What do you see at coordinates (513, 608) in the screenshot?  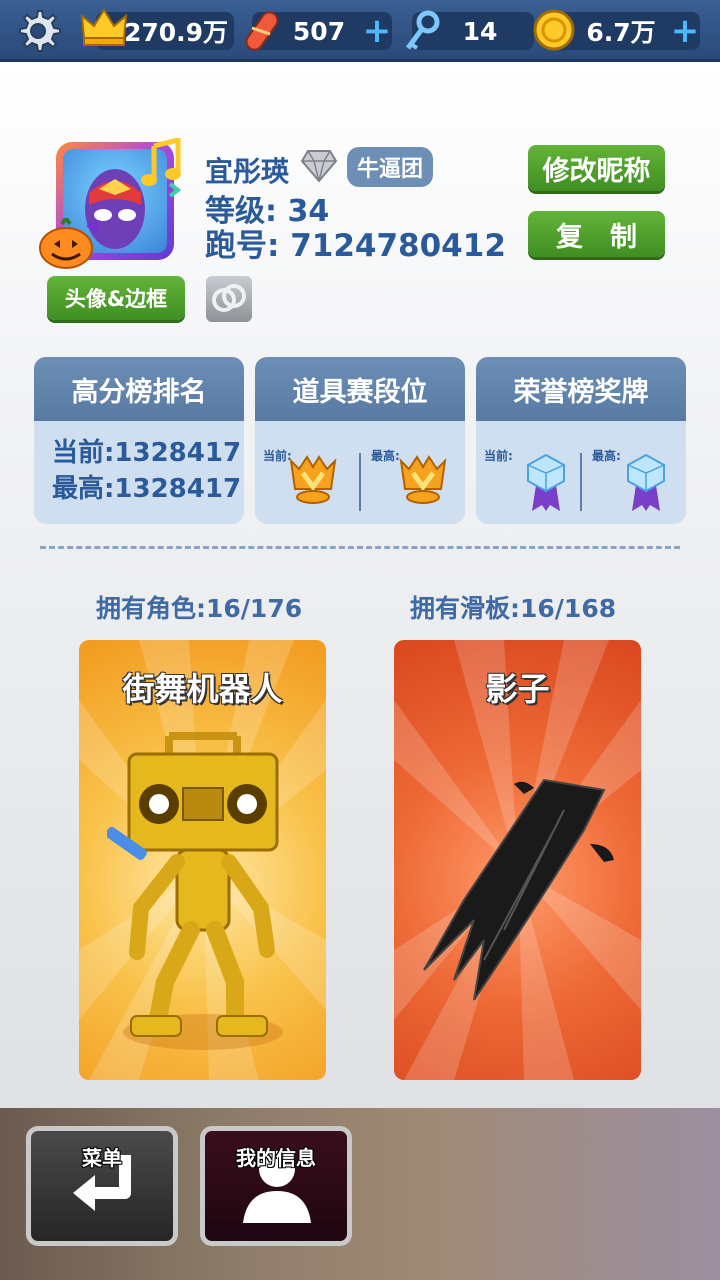 I see `owned-boards: 拥有滑板:16/168` at bounding box center [513, 608].